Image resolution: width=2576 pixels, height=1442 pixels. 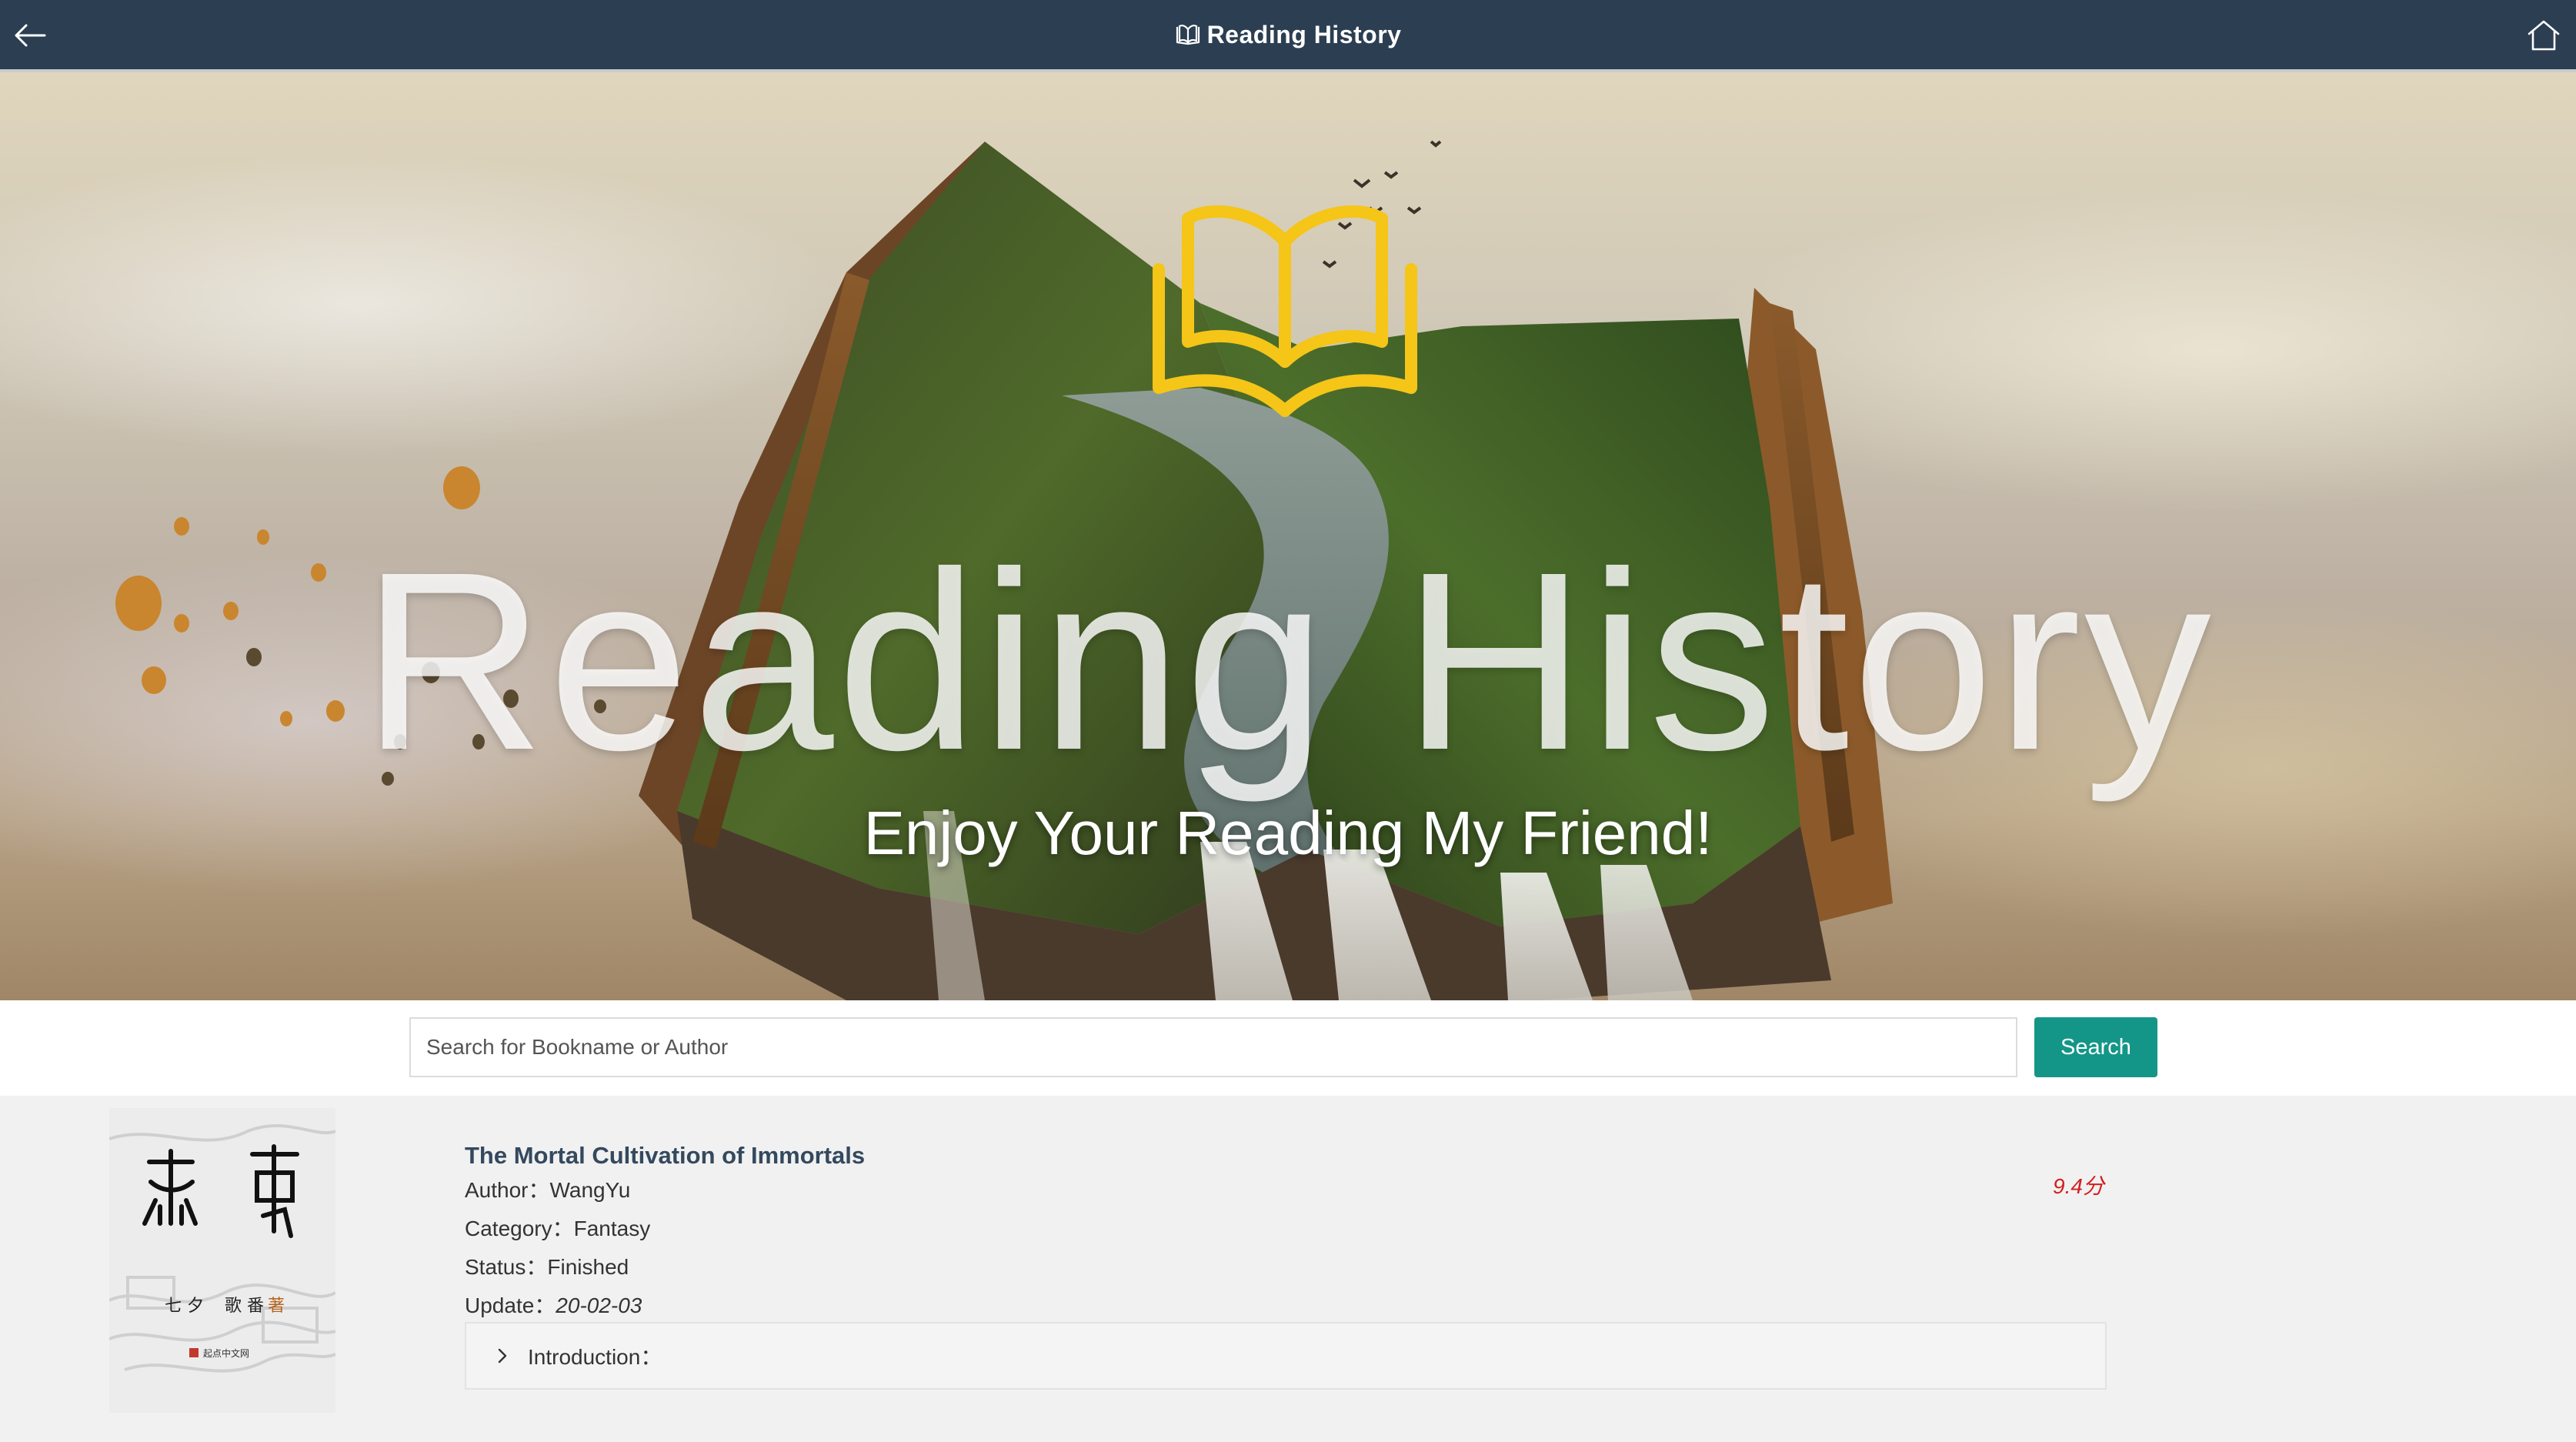 I want to click on search-button: Search, so click(x=2095, y=1047).